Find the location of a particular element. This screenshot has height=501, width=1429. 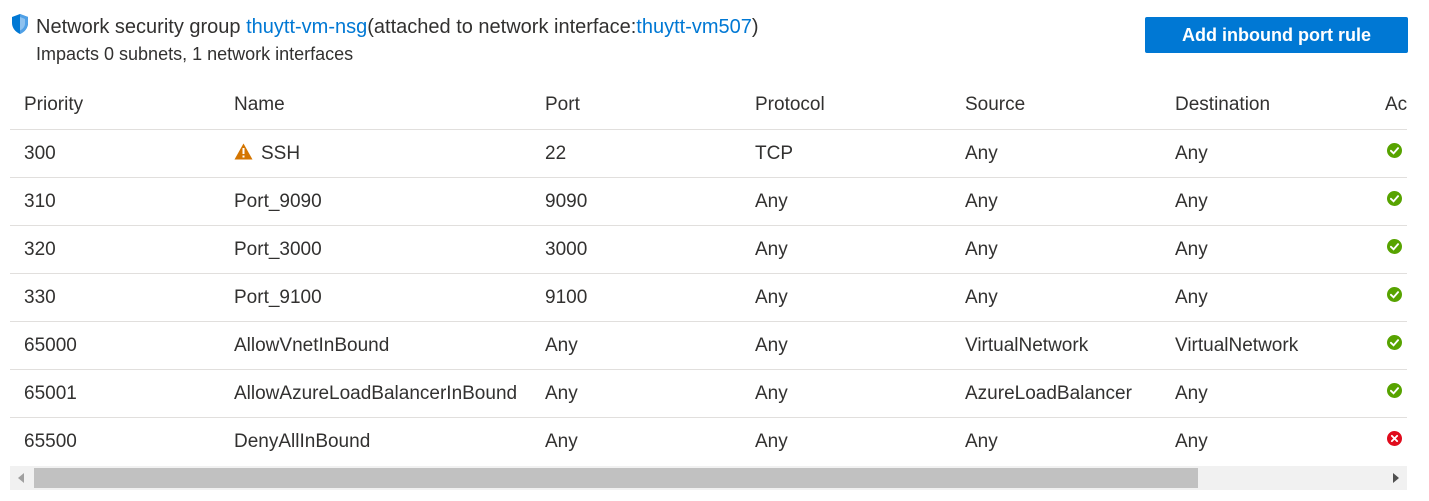

table-row: 310 Port_9090 9090 Any Any Any is located at coordinates (708, 202).